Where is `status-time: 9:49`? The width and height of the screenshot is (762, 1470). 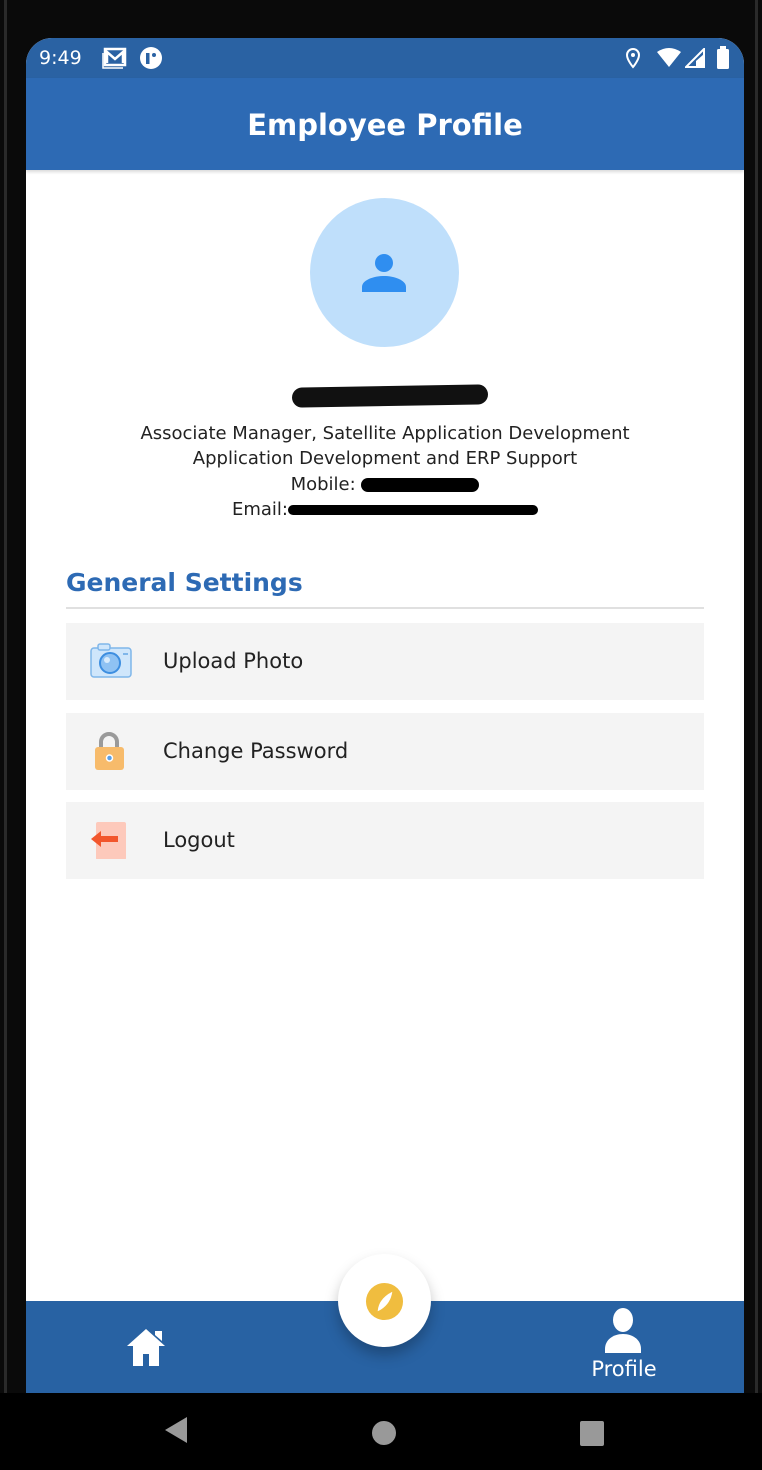
status-time: 9:49 is located at coordinates (60, 58).